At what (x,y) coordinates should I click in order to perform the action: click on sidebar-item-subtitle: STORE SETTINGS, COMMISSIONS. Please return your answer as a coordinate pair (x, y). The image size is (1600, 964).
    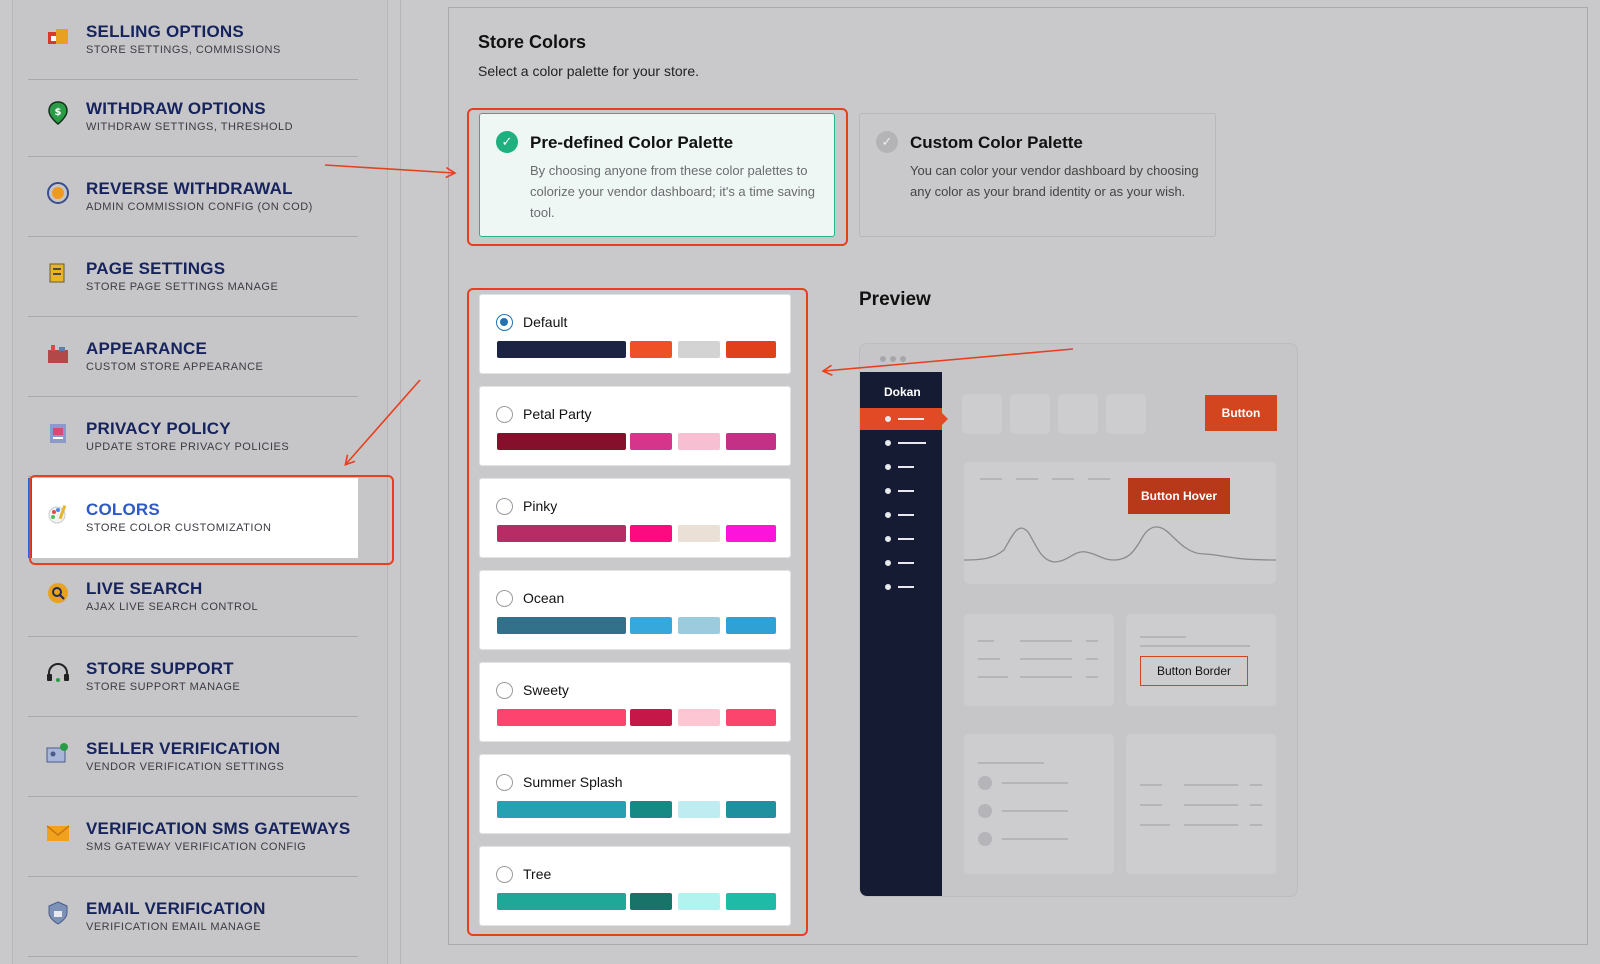
    Looking at the image, I should click on (183, 50).